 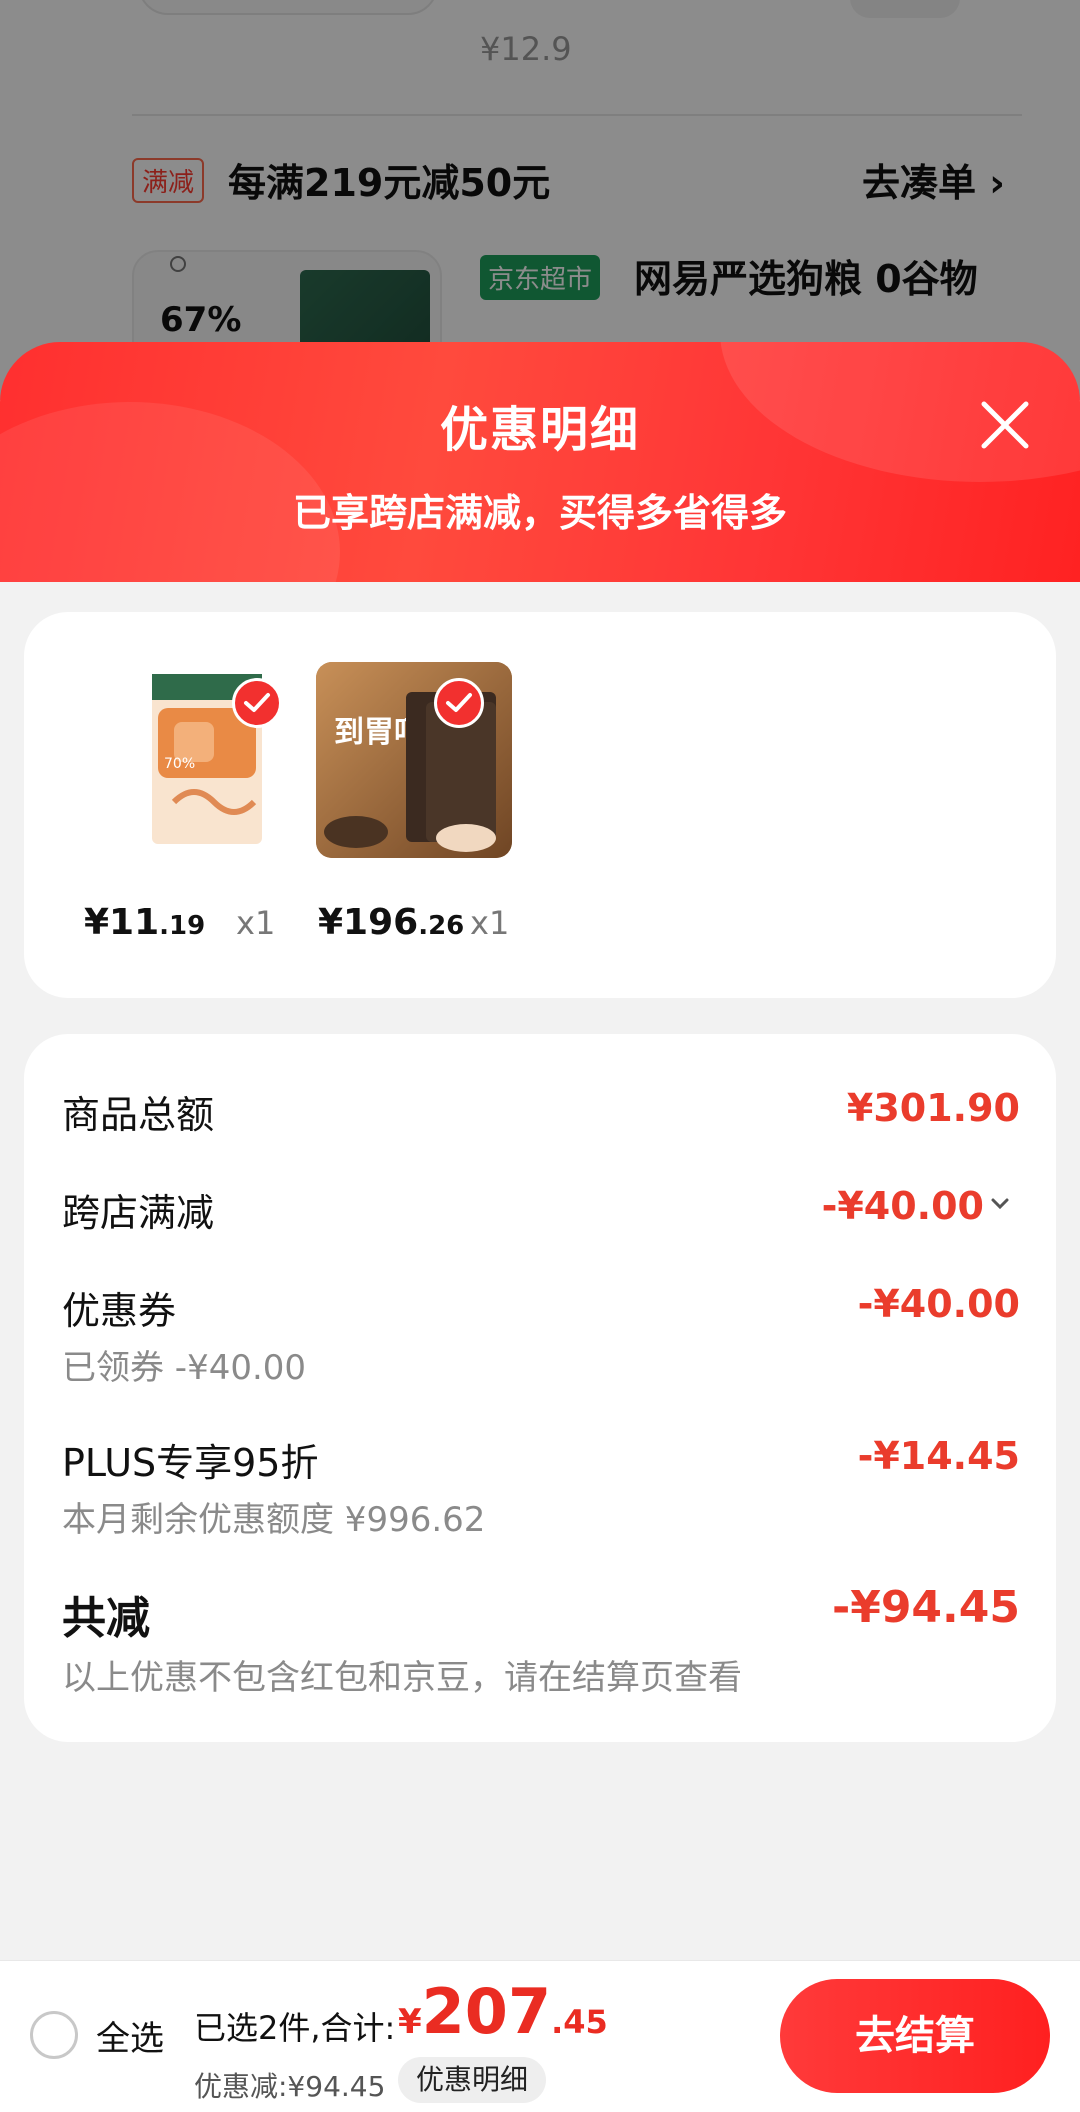 I want to click on plus-label: PLUS专享95折, so click(x=190, y=1463).